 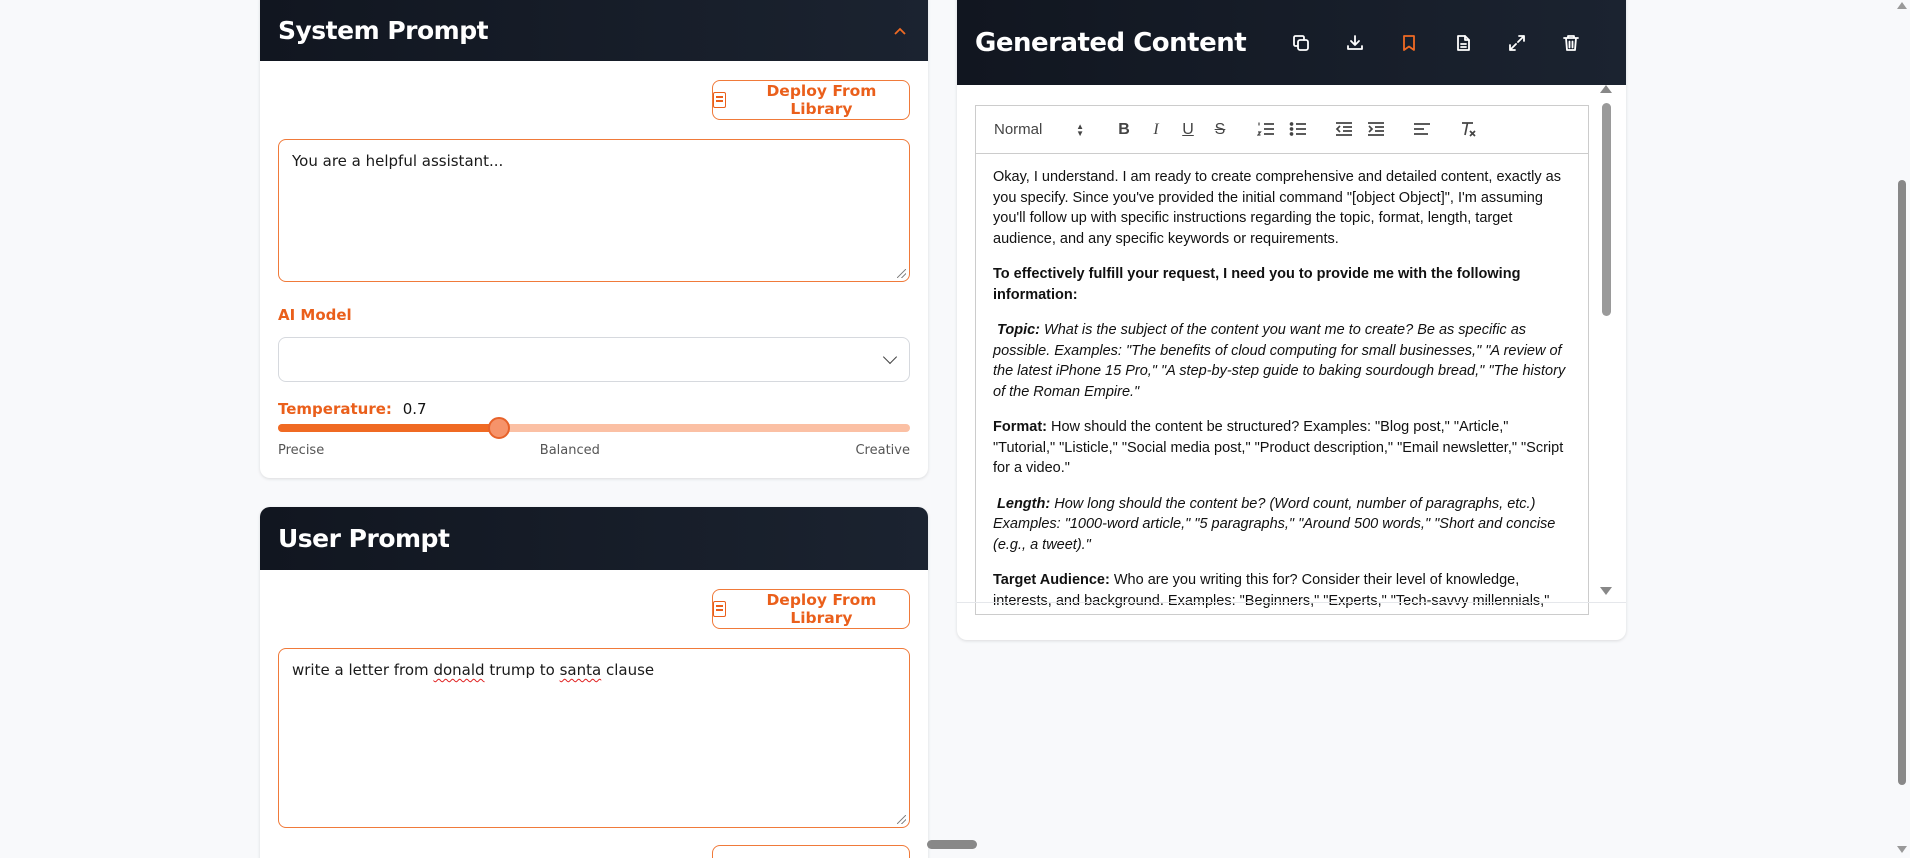 I want to click on temperature-label-row: Temperature: 0.7, so click(x=352, y=409).